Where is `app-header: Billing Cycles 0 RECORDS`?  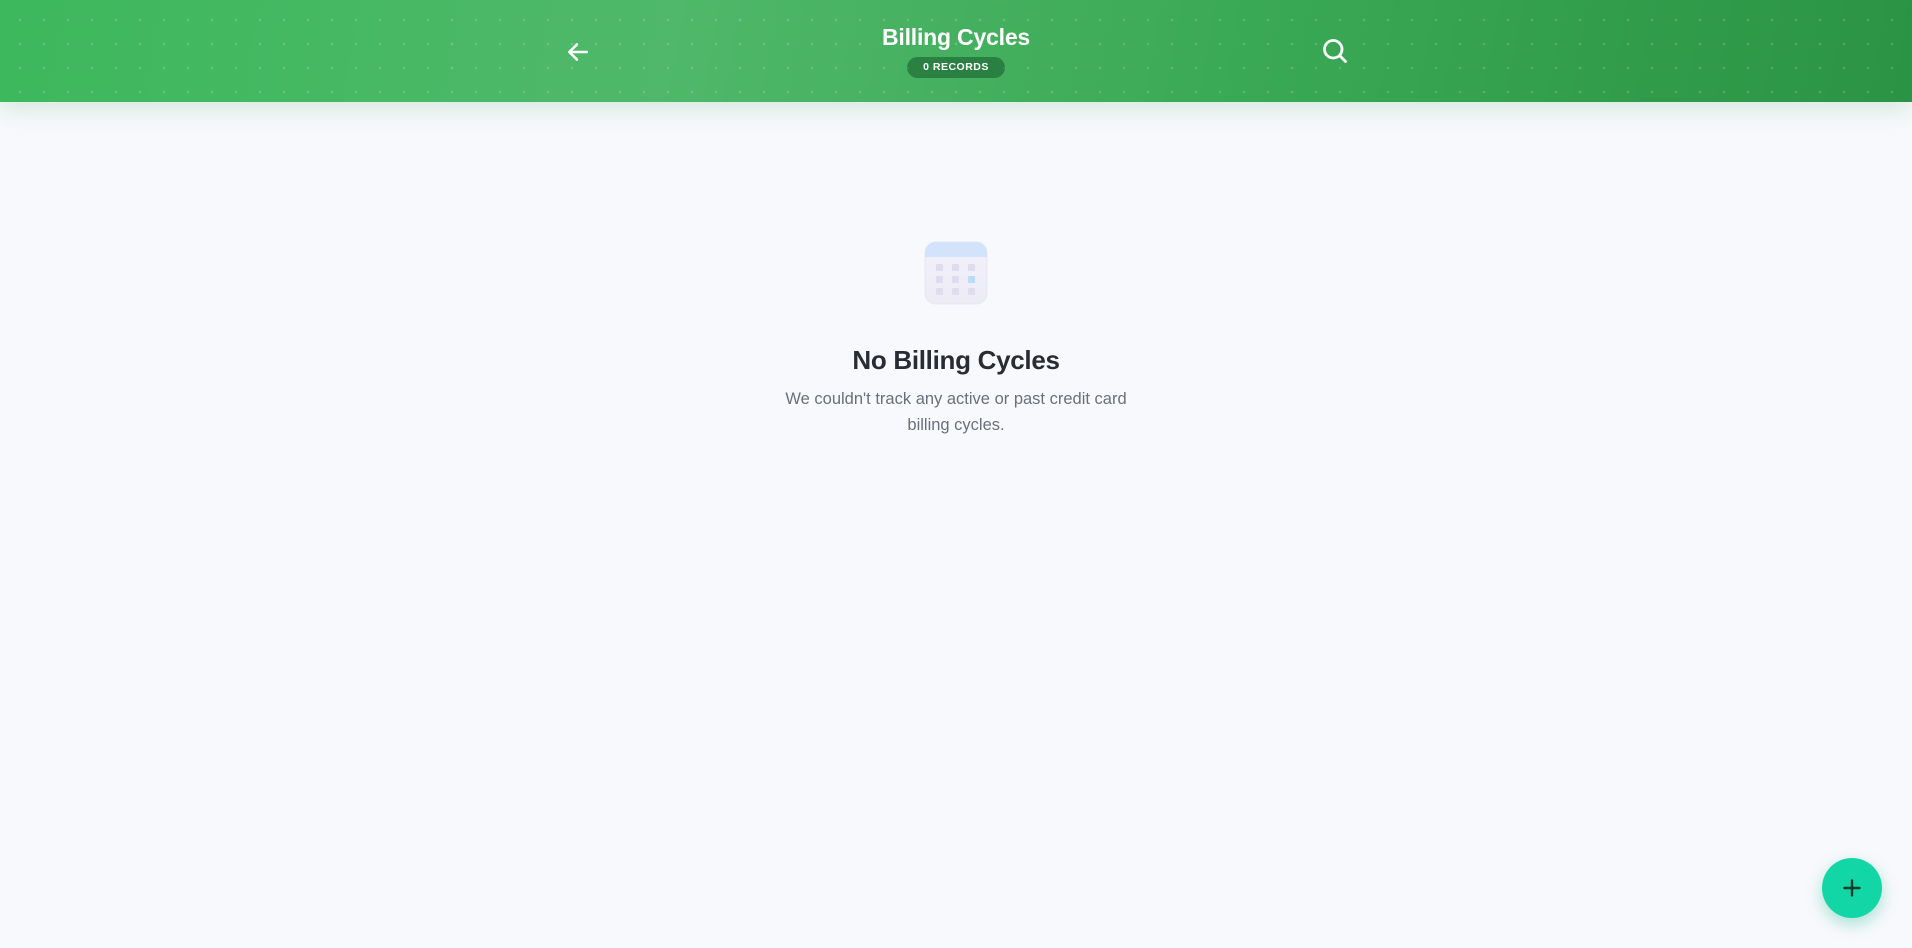 app-header: Billing Cycles 0 RECORDS is located at coordinates (956, 51).